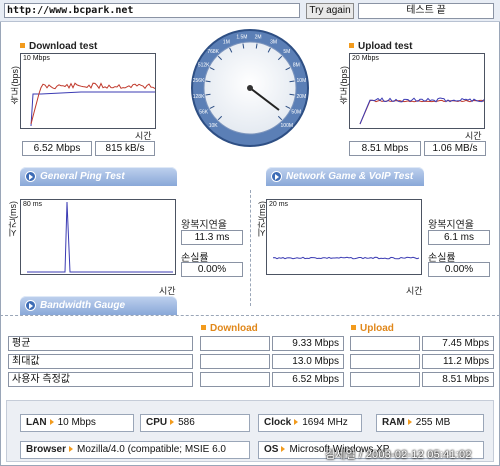 The height and width of the screenshot is (466, 500). I want to click on status-field: 테스트 끝, so click(426, 11).